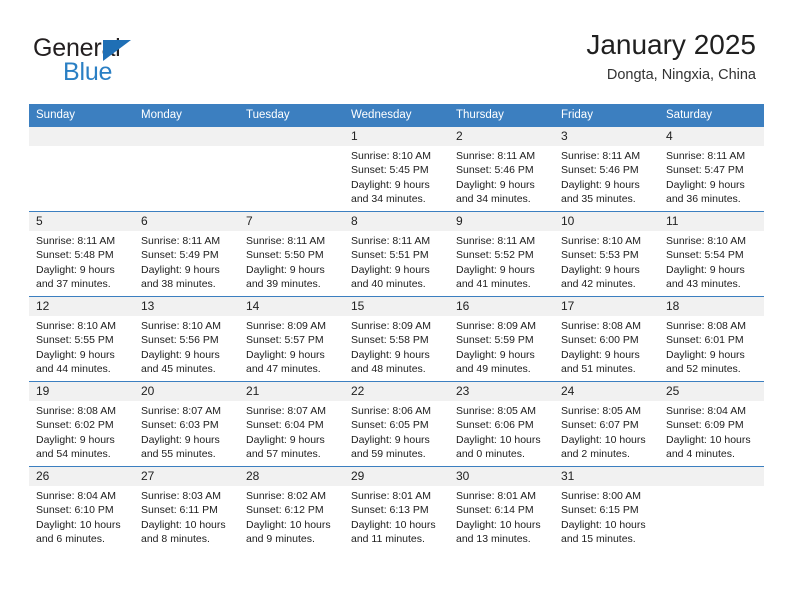 This screenshot has height=612, width=792. Describe the element at coordinates (600, 340) in the screenshot. I see `sunset-text: Sunset: 6:00 PM` at that location.